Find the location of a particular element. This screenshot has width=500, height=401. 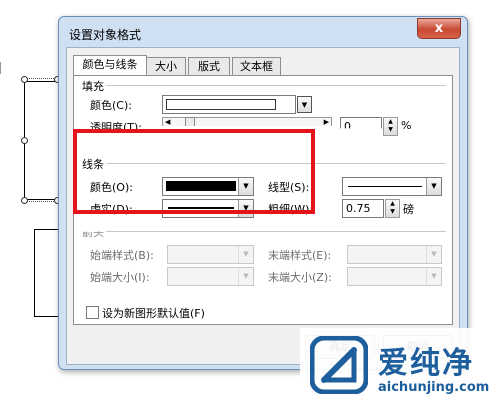

line-weight-input: 0.75 is located at coordinates (363, 208).